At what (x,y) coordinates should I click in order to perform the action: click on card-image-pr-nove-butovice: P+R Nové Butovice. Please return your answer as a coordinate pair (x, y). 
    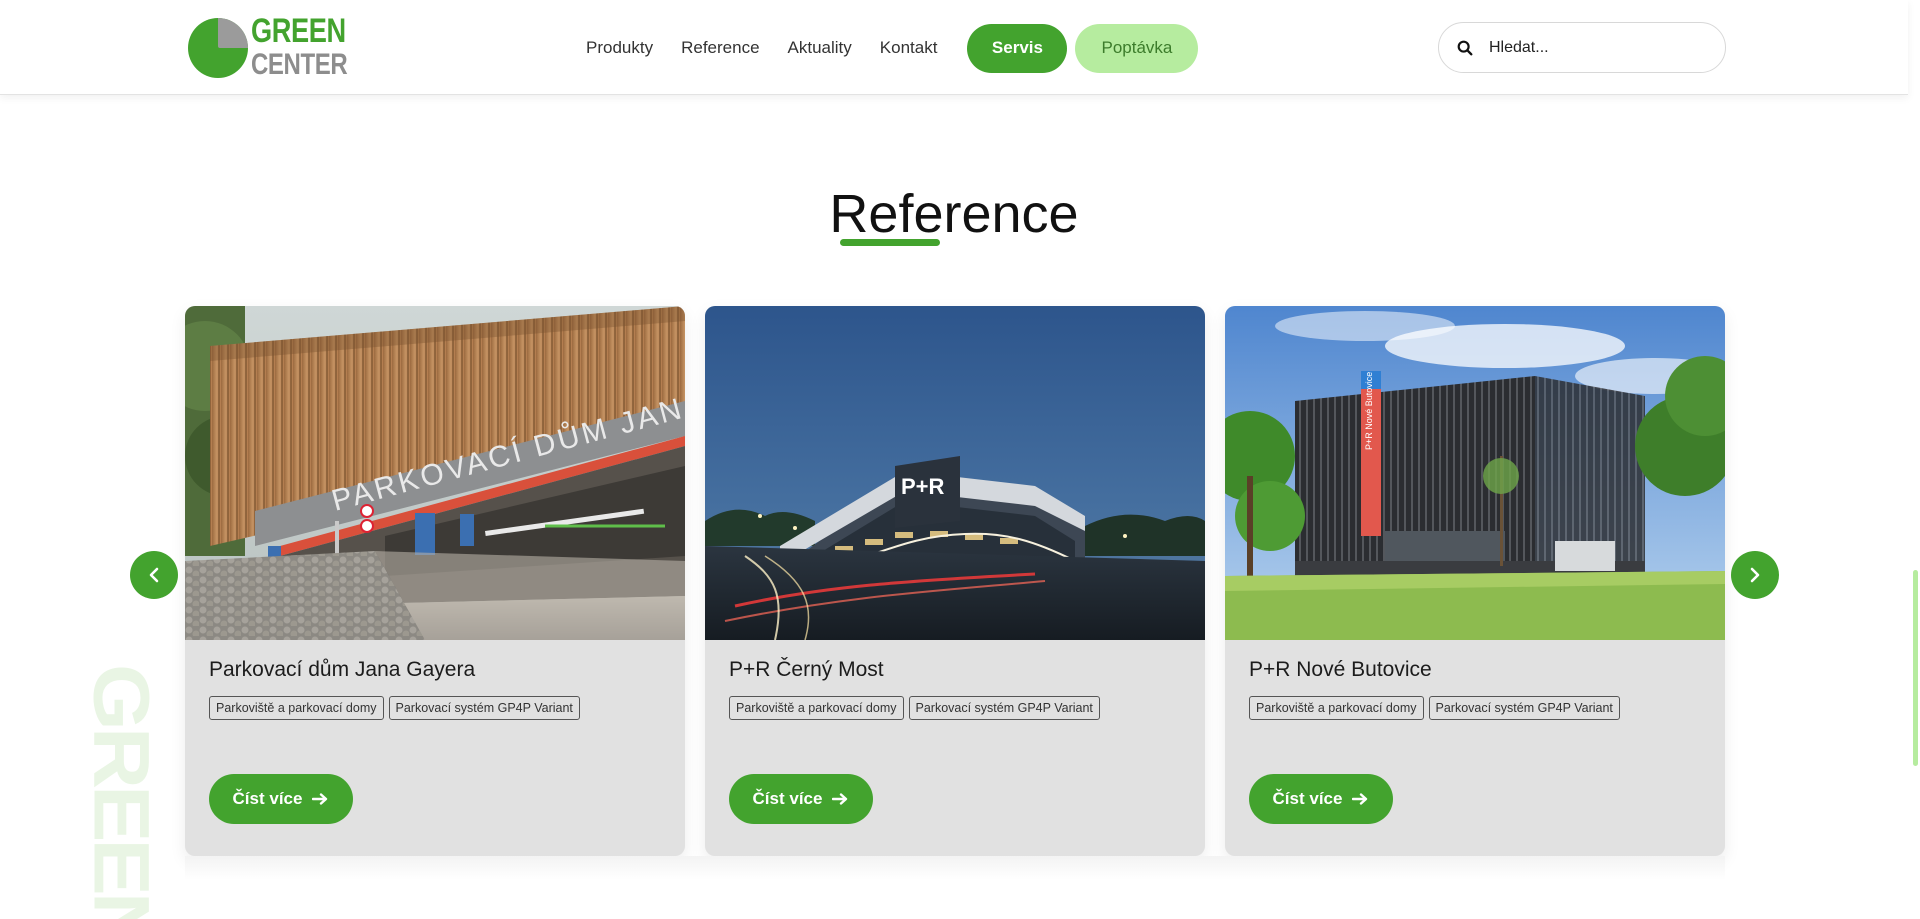
    Looking at the image, I should click on (1475, 473).